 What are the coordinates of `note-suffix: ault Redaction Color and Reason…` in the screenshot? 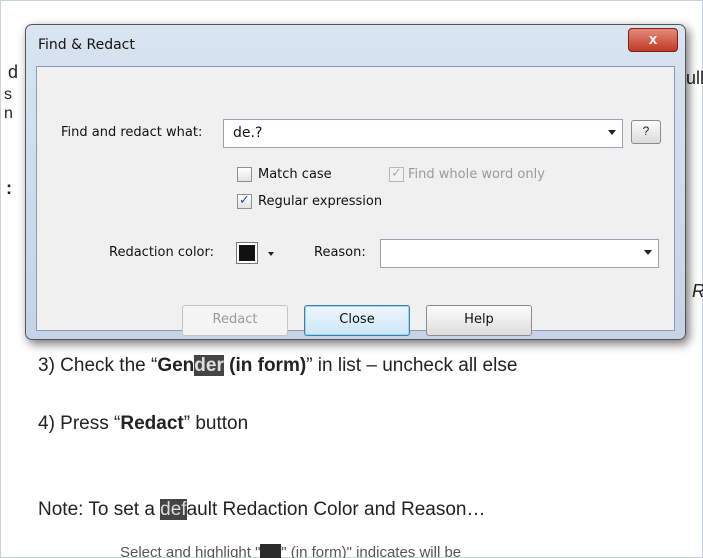 It's located at (336, 509).